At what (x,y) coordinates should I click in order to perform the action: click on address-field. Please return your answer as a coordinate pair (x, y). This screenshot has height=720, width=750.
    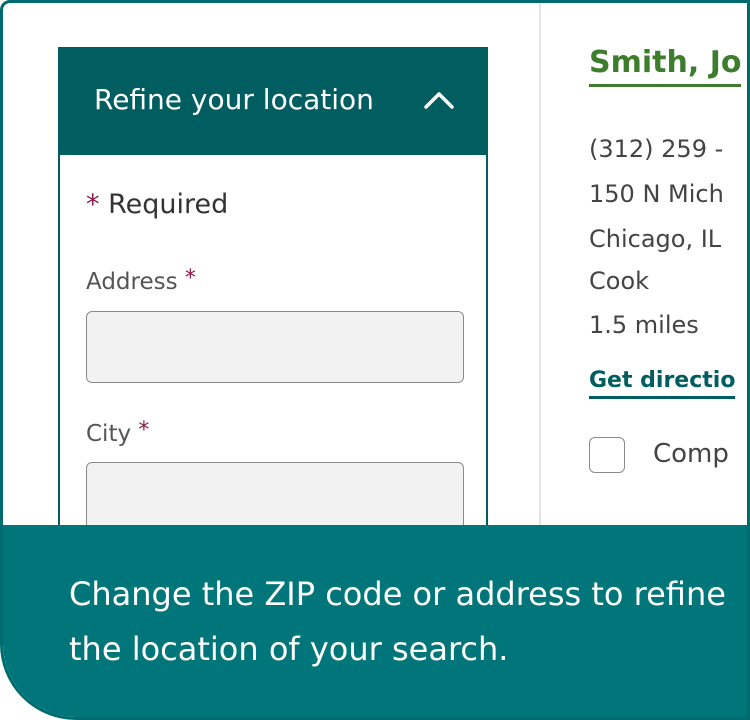
    Looking at the image, I should click on (275, 347).